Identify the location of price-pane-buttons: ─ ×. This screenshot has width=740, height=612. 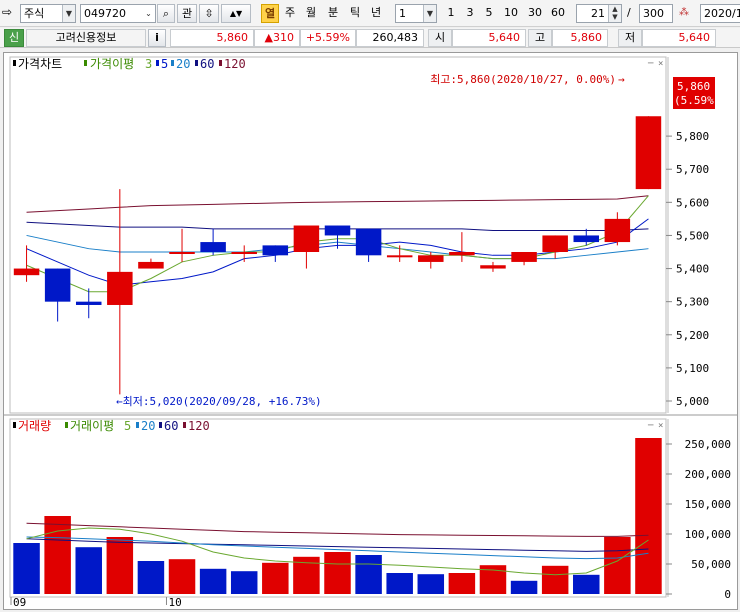
(655, 64).